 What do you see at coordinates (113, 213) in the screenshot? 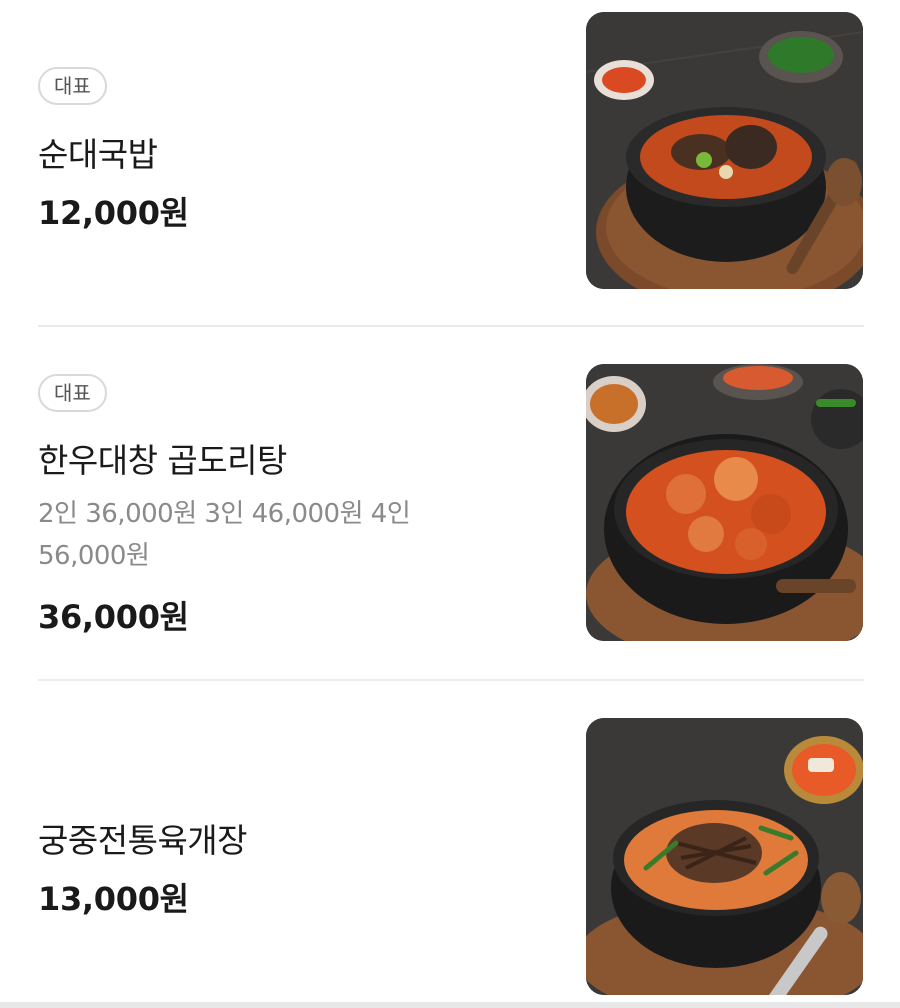
I see `menu-item-price: 12,000원` at bounding box center [113, 213].